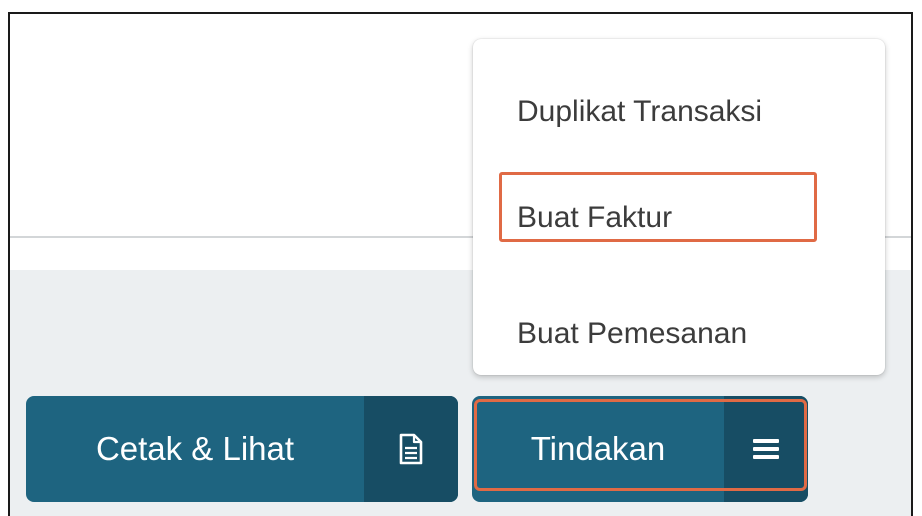  Describe the element at coordinates (195, 448) in the screenshot. I see `print-view-label: Cetak & Lihat` at that location.